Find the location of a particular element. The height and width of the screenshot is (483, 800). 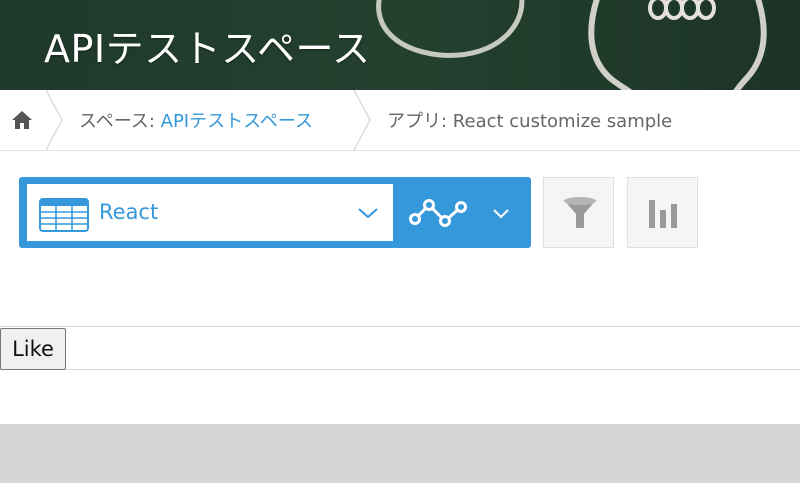

record-list-area is located at coordinates (400, 453).